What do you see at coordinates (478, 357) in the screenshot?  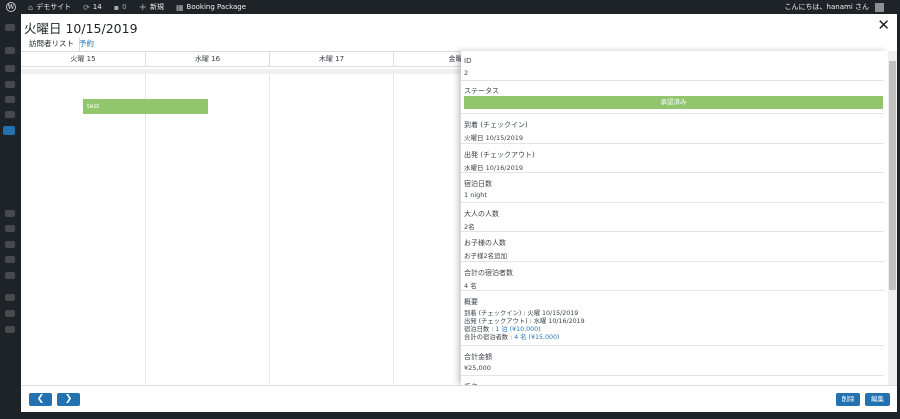 I see `field-label: 合計金額` at bounding box center [478, 357].